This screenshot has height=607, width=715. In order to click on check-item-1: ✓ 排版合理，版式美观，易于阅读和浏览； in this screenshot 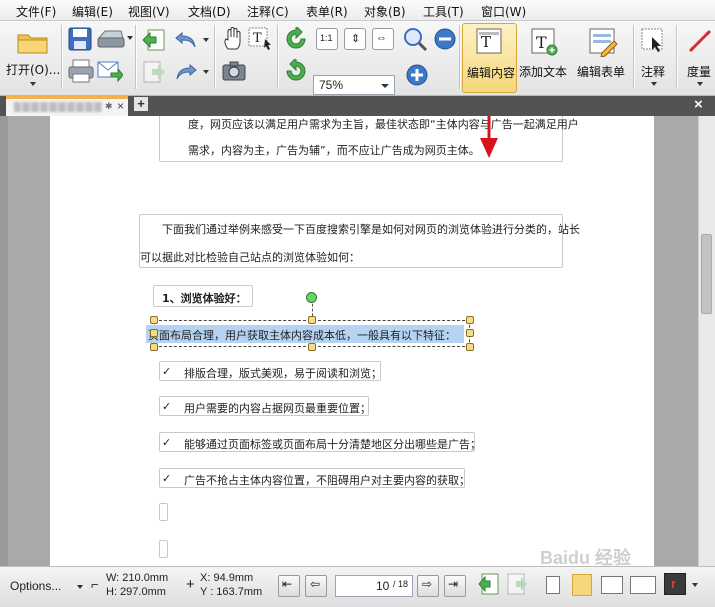, I will do `click(270, 371)`.